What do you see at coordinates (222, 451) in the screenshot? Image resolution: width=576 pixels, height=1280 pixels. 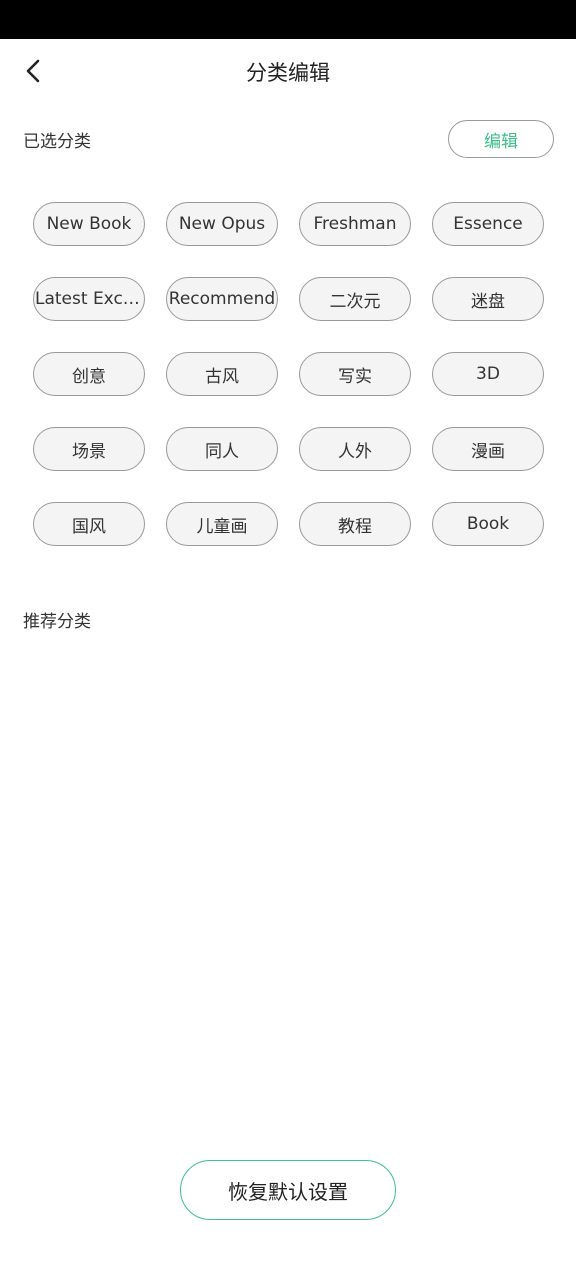 I see `tag-label: 同人` at bounding box center [222, 451].